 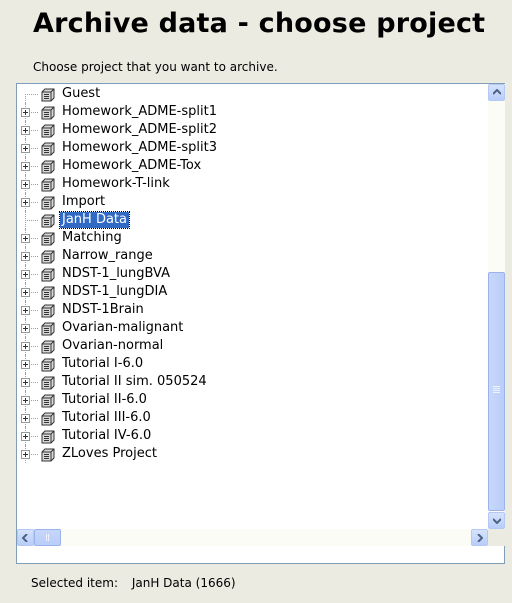 I want to click on tree-item: Guest, so click(x=252, y=94).